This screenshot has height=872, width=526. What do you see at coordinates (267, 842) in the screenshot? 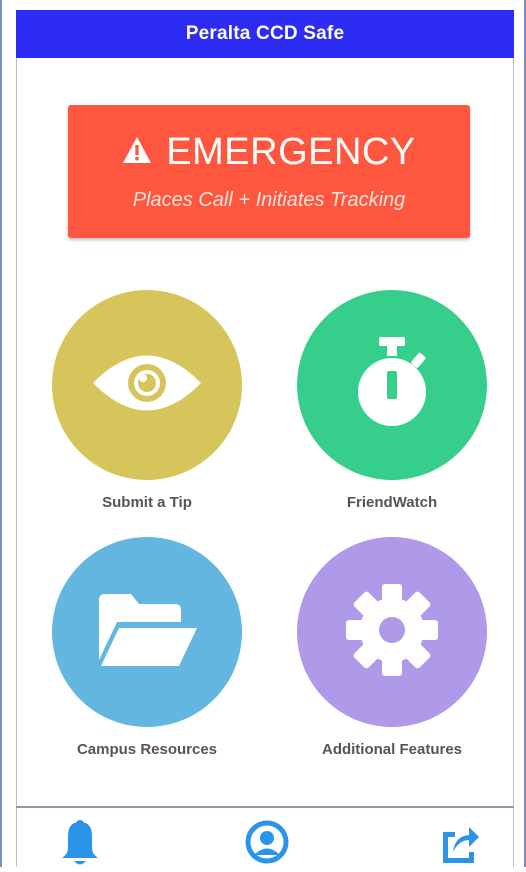
I see `profile-icon` at bounding box center [267, 842].